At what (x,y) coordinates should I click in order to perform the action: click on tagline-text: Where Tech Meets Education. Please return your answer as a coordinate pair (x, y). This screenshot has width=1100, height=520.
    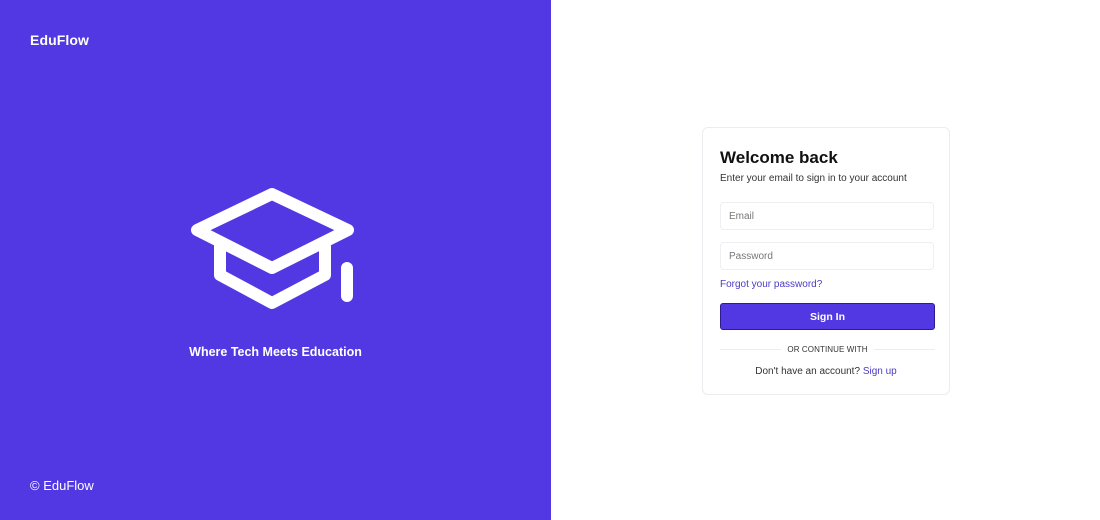
    Looking at the image, I should click on (275, 352).